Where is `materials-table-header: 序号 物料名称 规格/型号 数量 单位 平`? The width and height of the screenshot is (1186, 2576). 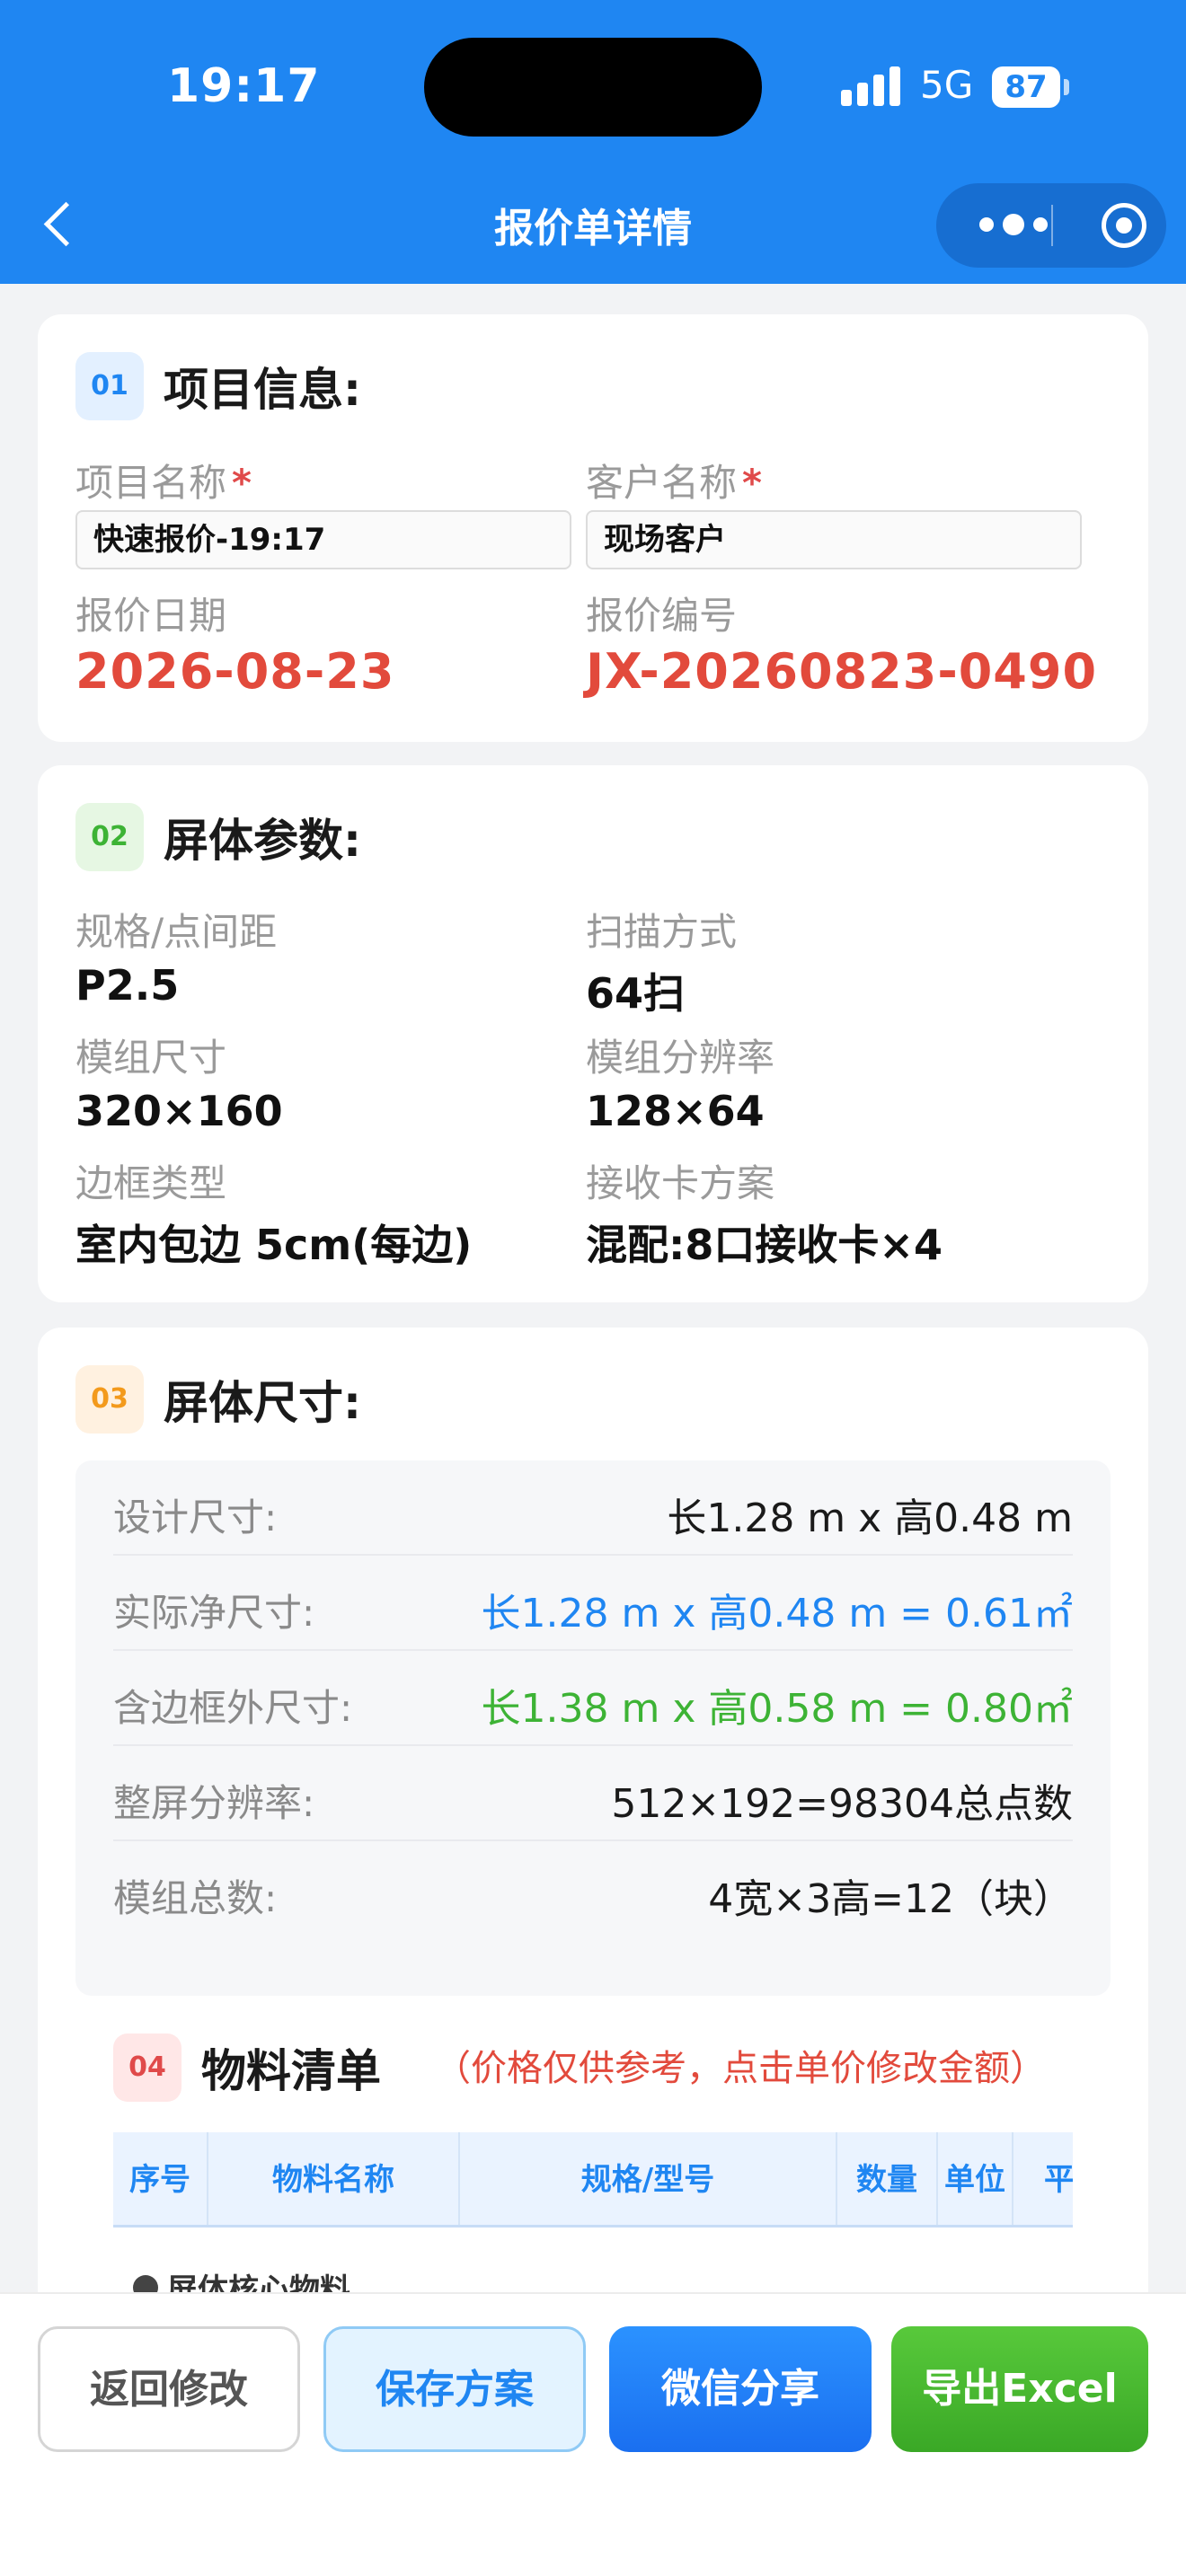
materials-table-header: 序号 物料名称 规格/型号 数量 单位 平 is located at coordinates (593, 2180).